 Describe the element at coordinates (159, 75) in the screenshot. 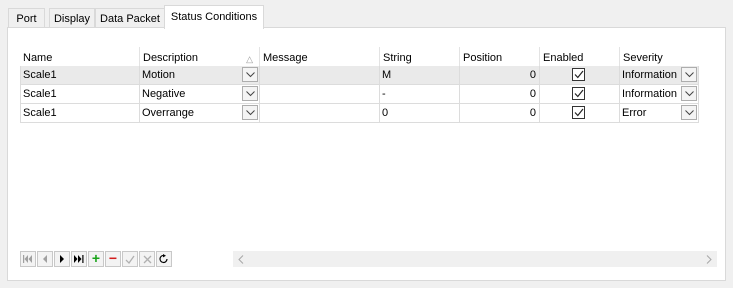

I see `description-value: Motion` at that location.